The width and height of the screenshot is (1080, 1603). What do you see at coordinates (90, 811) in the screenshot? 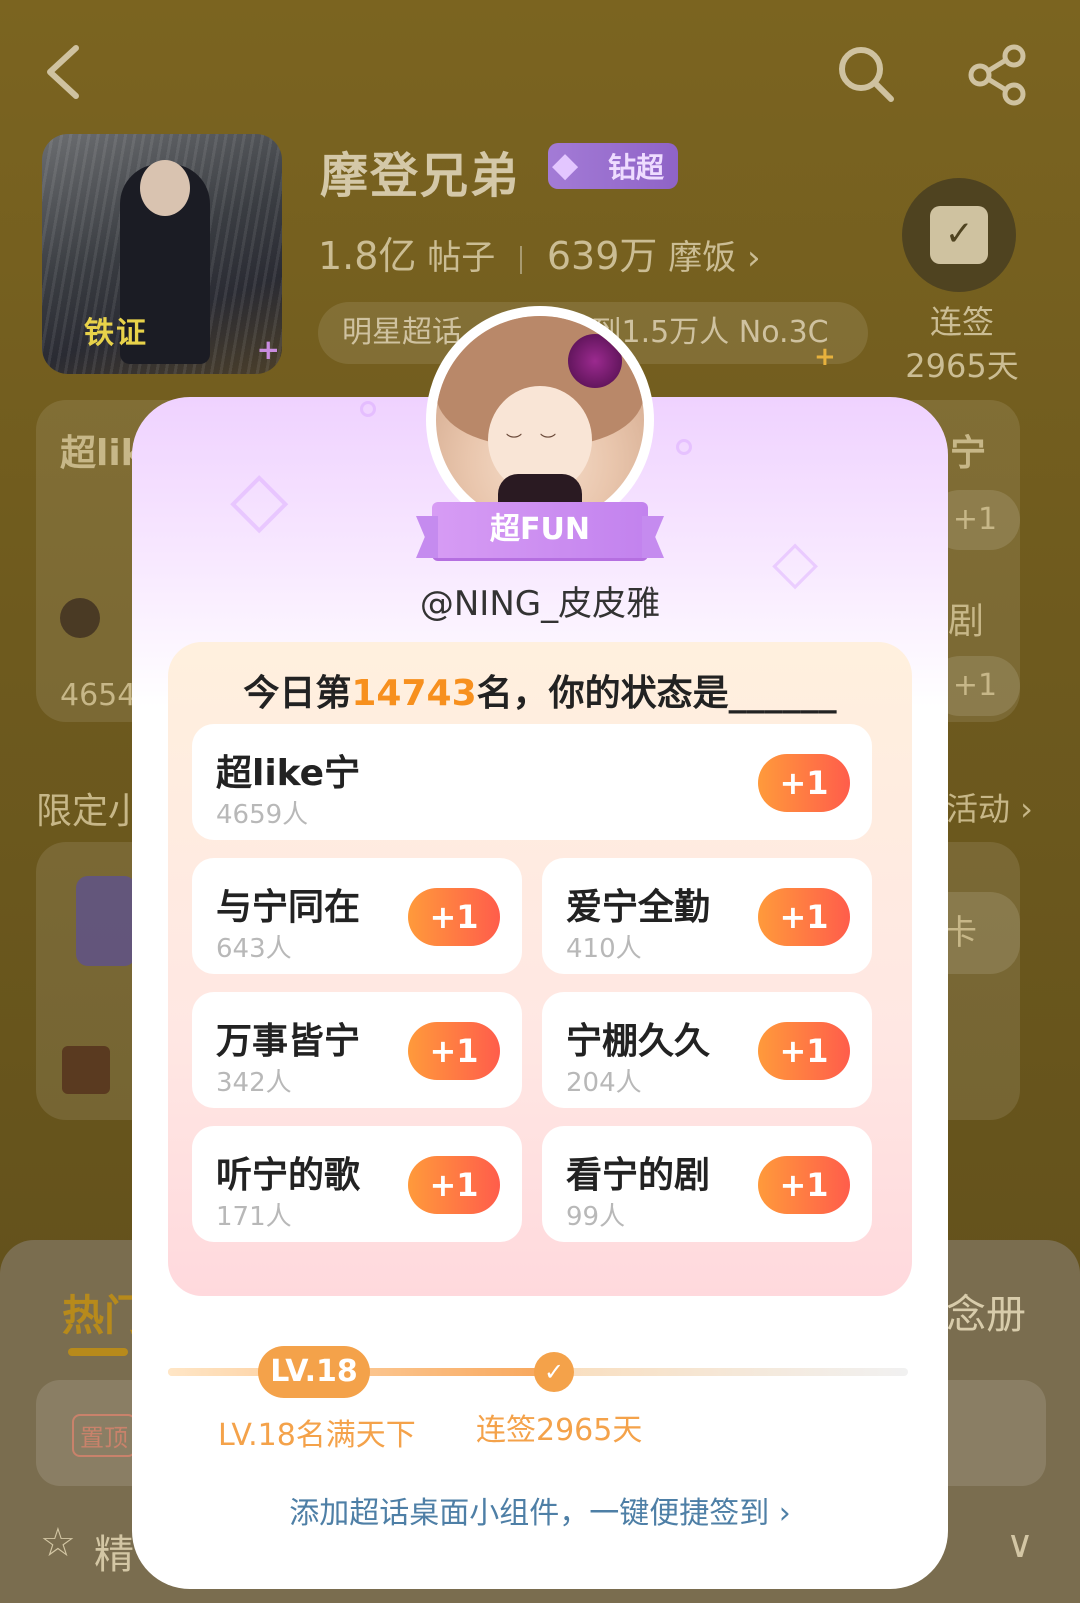
I see `bg-section-title: 限定小` at bounding box center [90, 811].